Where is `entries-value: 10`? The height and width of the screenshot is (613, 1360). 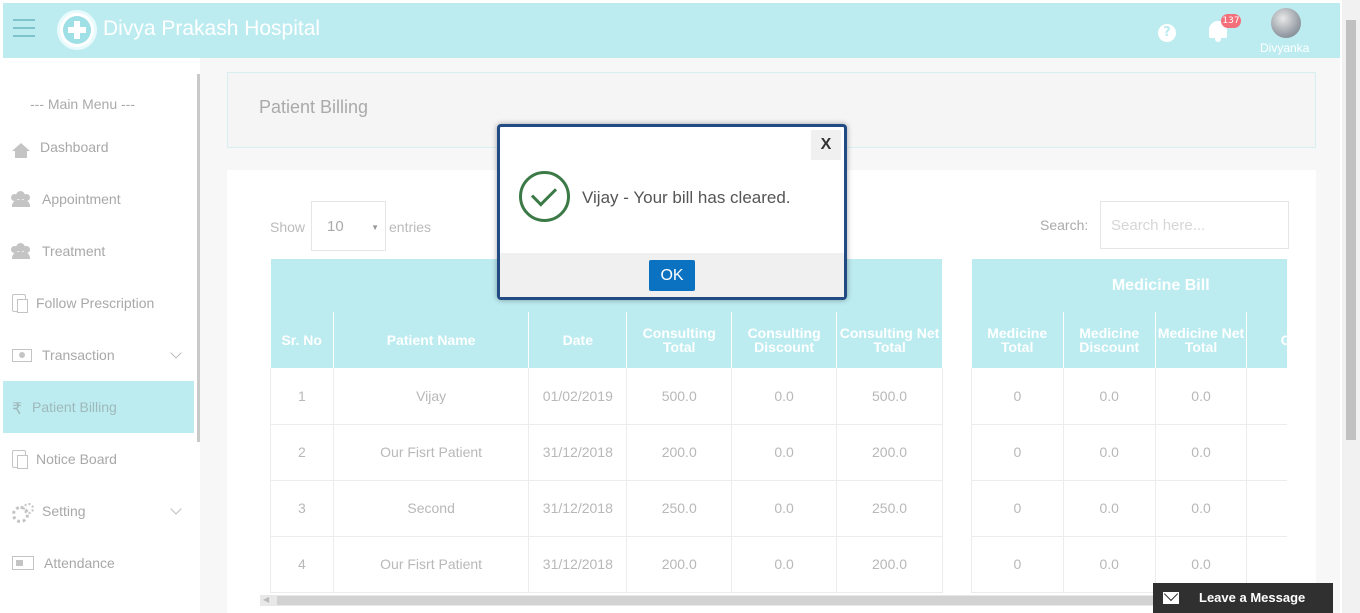
entries-value: 10 is located at coordinates (335, 226).